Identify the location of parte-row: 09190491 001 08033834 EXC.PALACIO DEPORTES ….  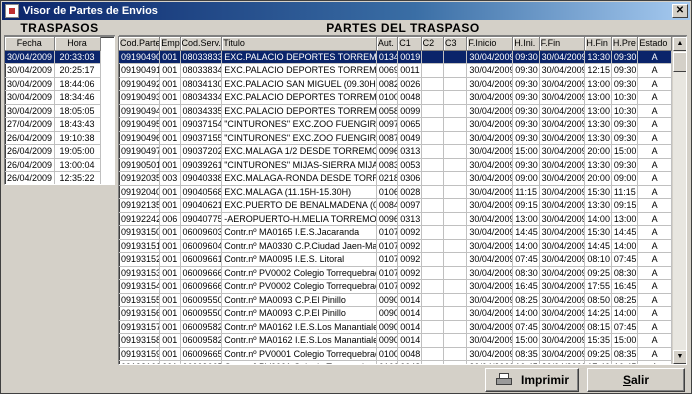
(395, 70).